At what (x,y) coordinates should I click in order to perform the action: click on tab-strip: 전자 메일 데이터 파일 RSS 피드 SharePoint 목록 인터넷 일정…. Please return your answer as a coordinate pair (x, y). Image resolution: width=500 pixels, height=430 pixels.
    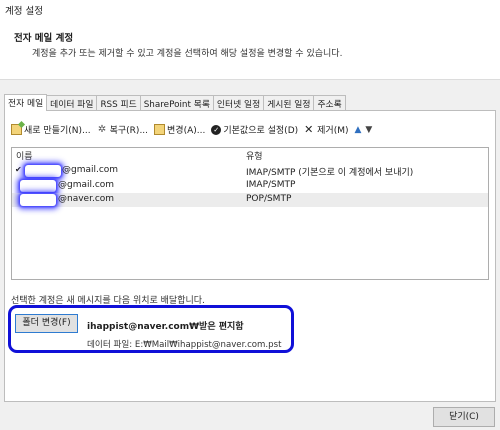
    Looking at the image, I should click on (175, 102).